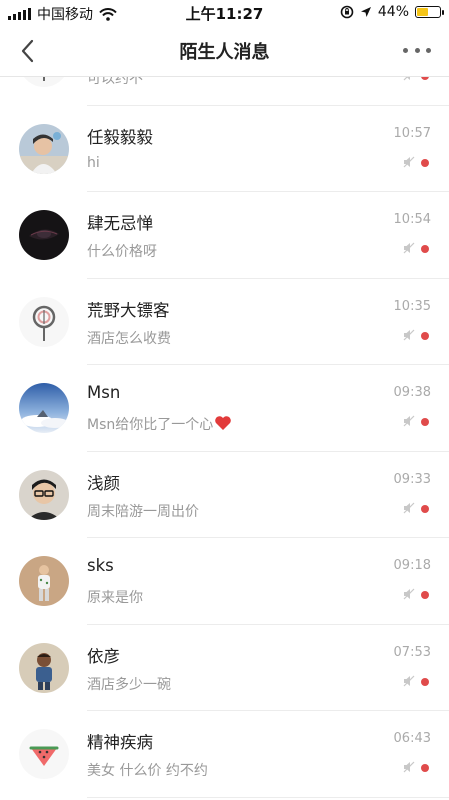  I want to click on more-options-icon, so click(417, 50).